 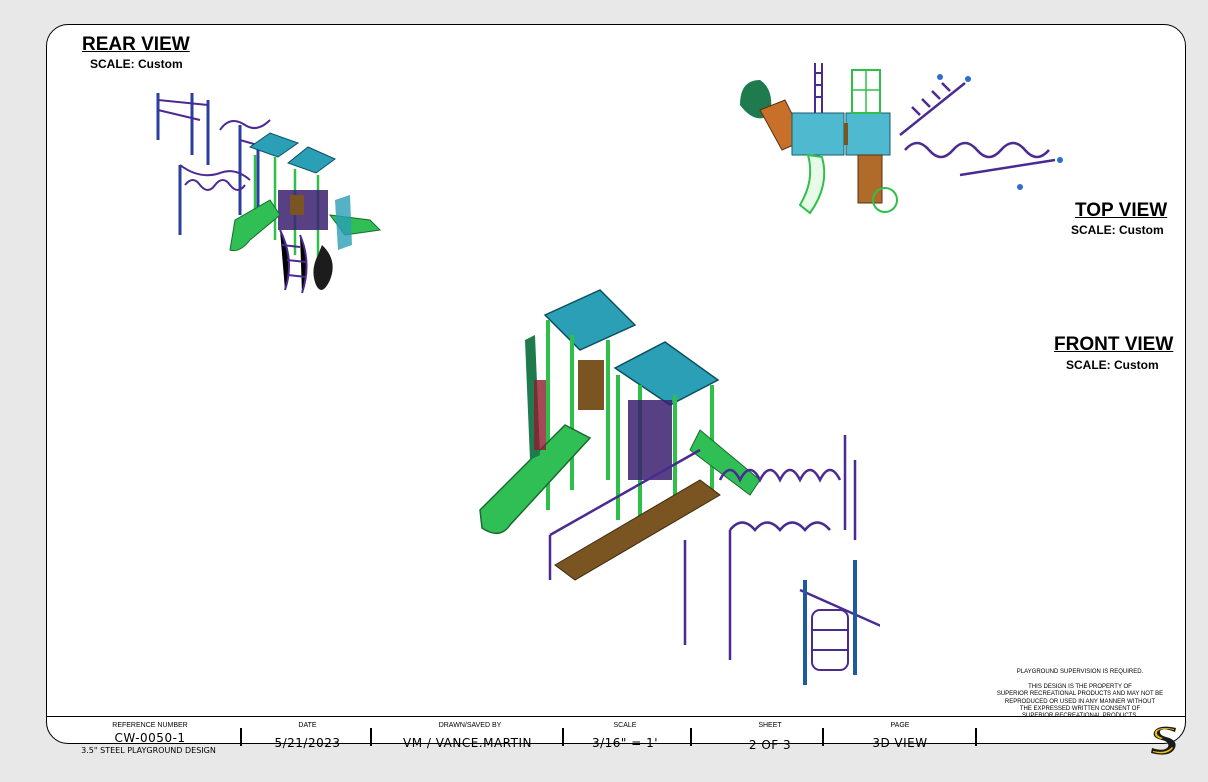 What do you see at coordinates (616, 716) in the screenshot?
I see `title-block-divider` at bounding box center [616, 716].